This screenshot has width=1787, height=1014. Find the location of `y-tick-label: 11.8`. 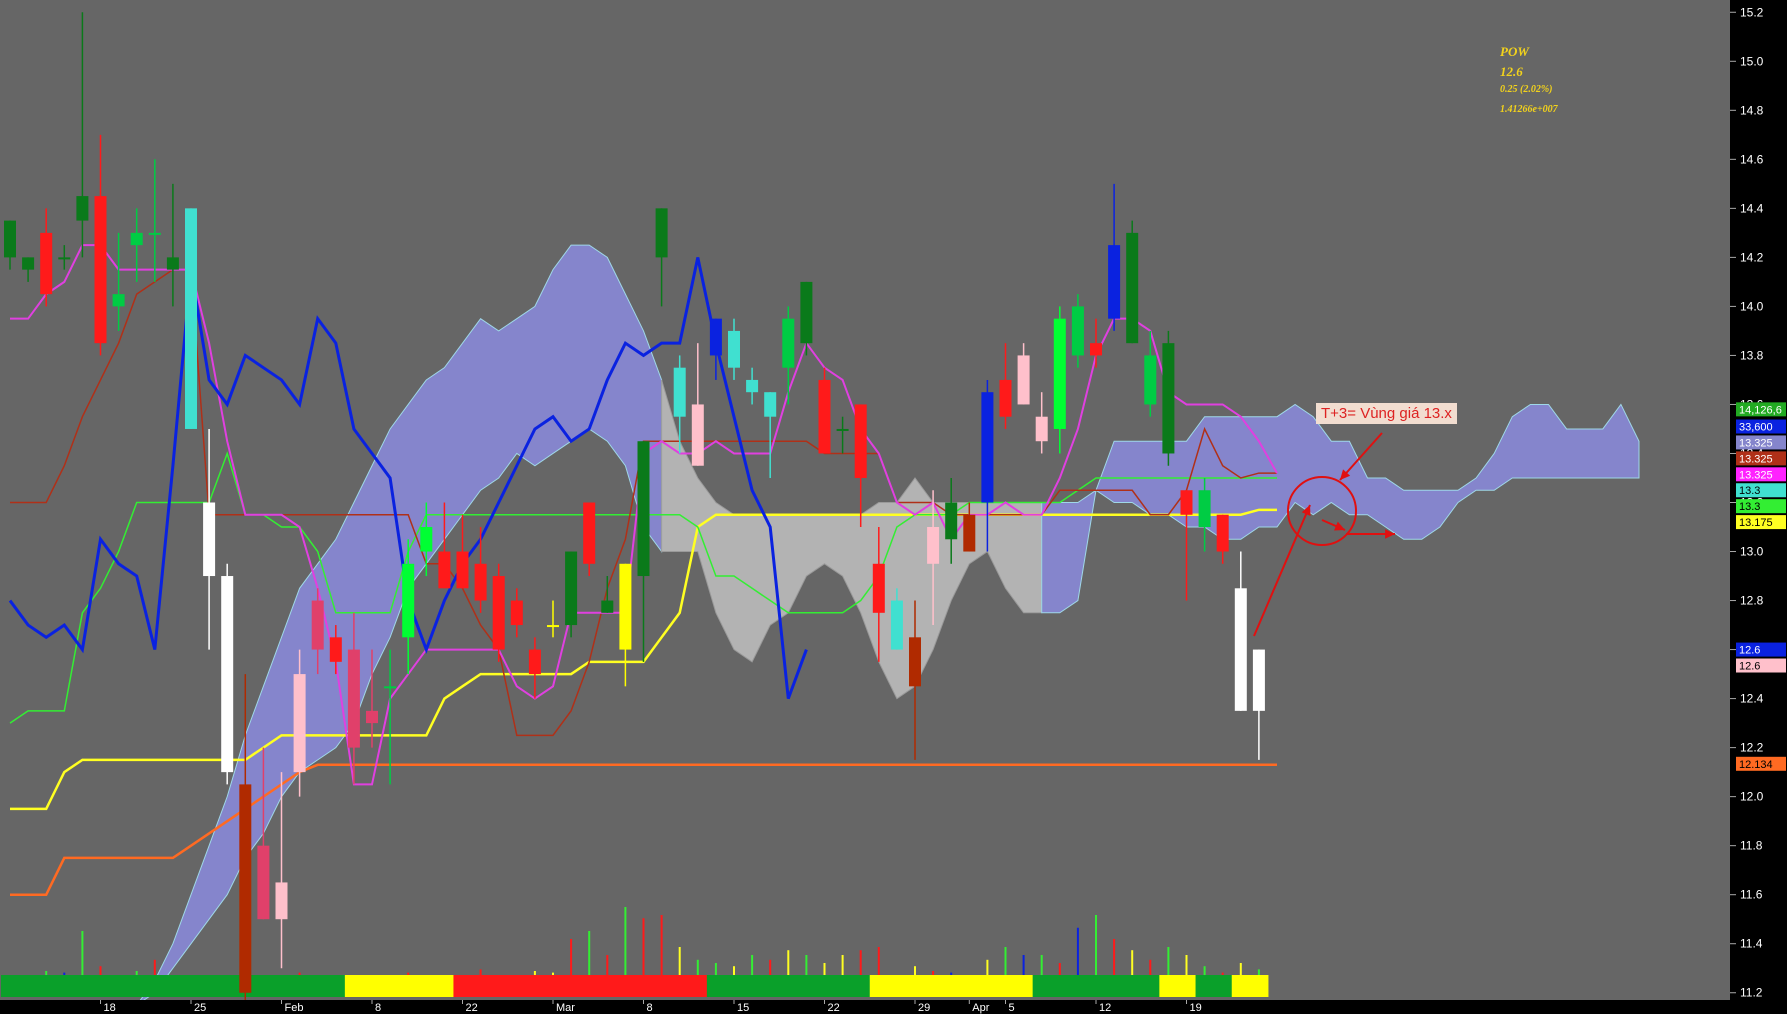

y-tick-label: 11.8 is located at coordinates (1751, 846).